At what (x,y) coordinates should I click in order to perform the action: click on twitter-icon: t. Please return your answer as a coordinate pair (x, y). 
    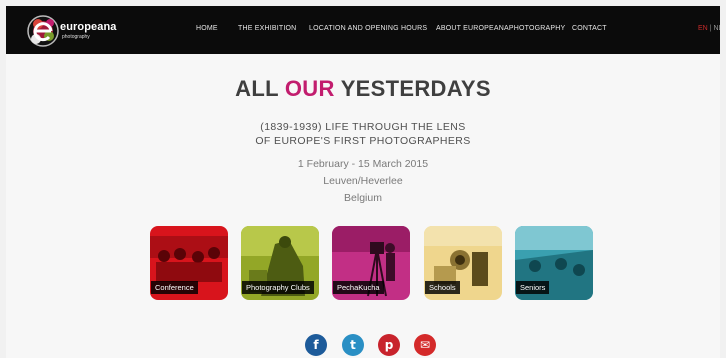
    Looking at the image, I should click on (353, 345).